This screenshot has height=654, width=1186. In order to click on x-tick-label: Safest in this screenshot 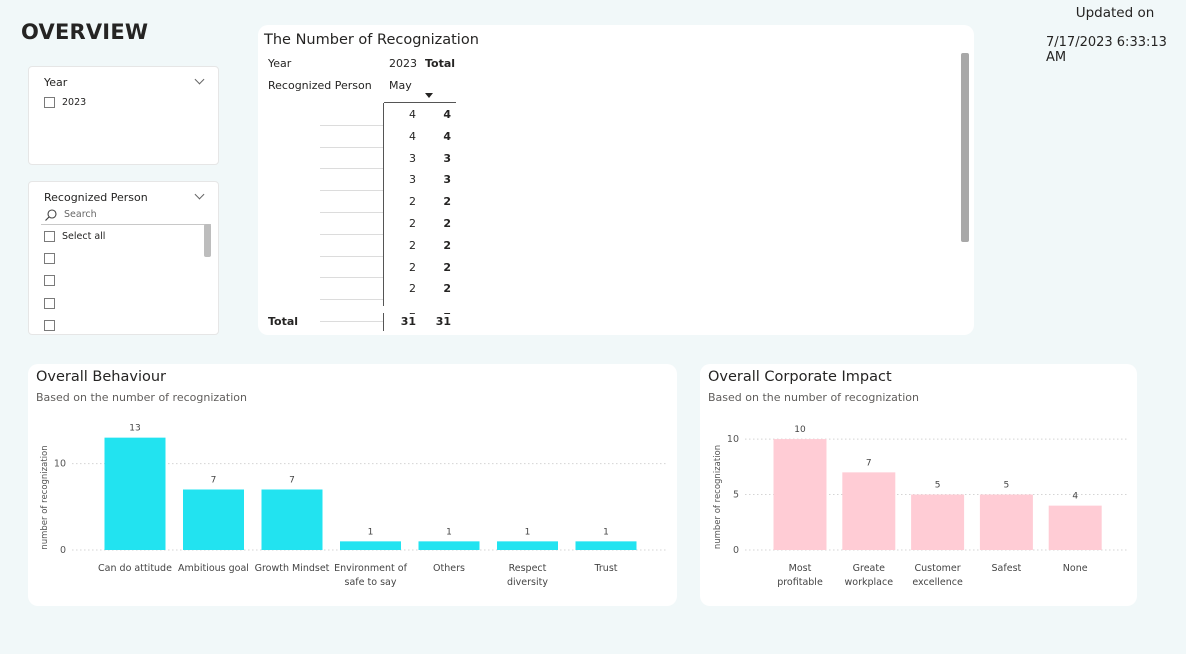, I will do `click(1007, 568)`.